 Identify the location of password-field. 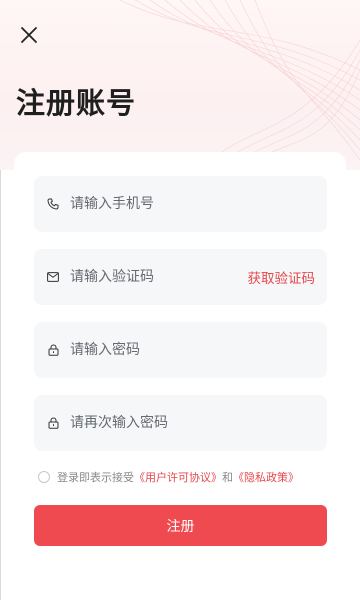
(180, 350).